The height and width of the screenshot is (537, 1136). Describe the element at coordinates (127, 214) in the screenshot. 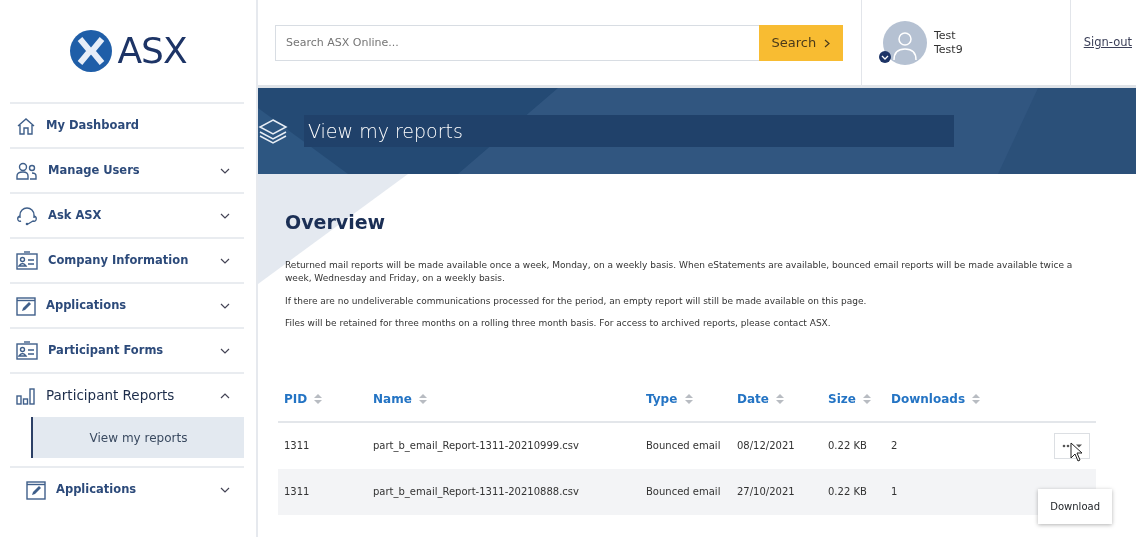

I see `sidebar-item: Ask ASX` at that location.